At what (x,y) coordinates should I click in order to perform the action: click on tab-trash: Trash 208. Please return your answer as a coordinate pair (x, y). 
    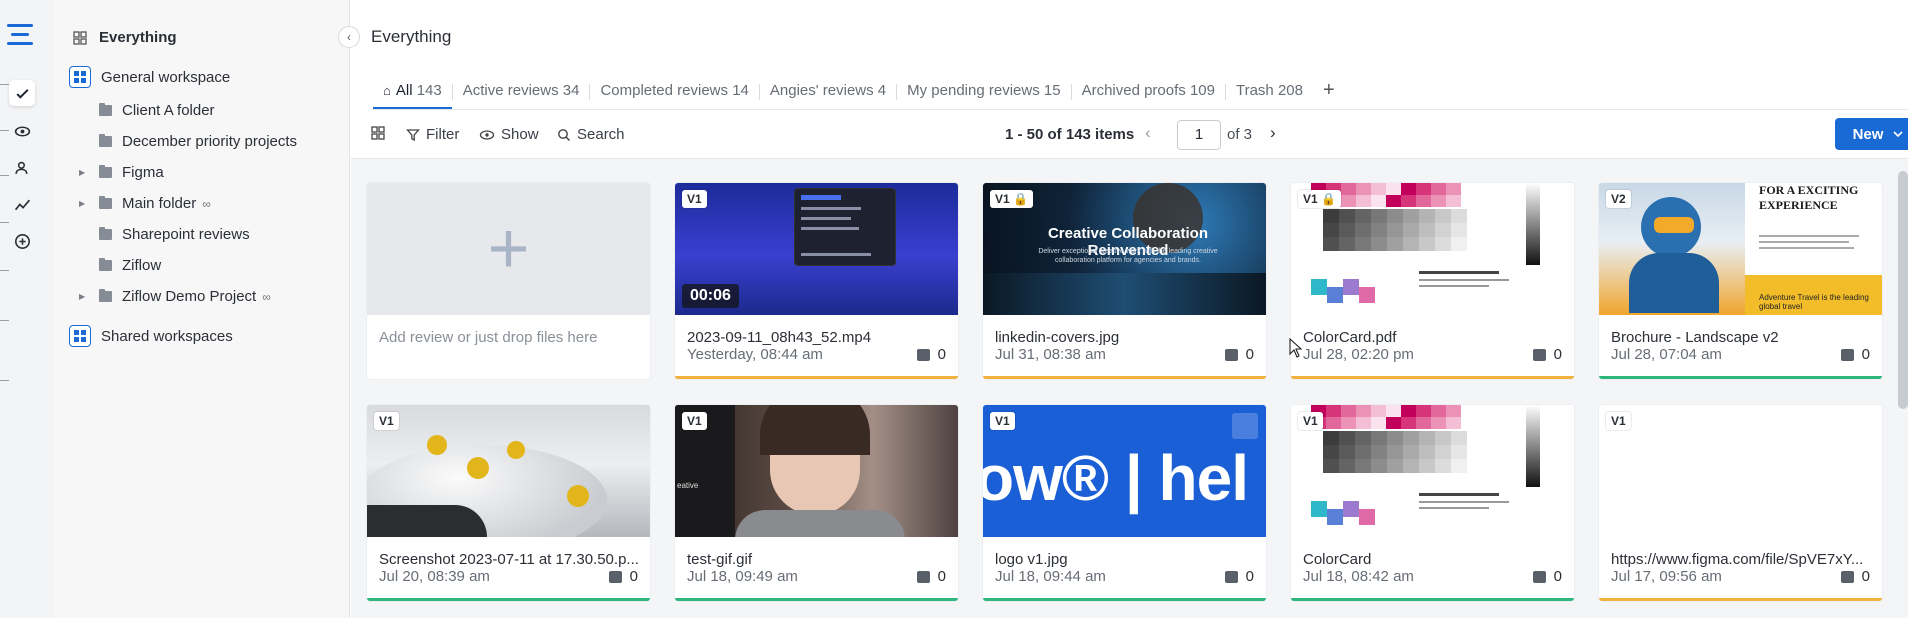
    Looking at the image, I should click on (1269, 93).